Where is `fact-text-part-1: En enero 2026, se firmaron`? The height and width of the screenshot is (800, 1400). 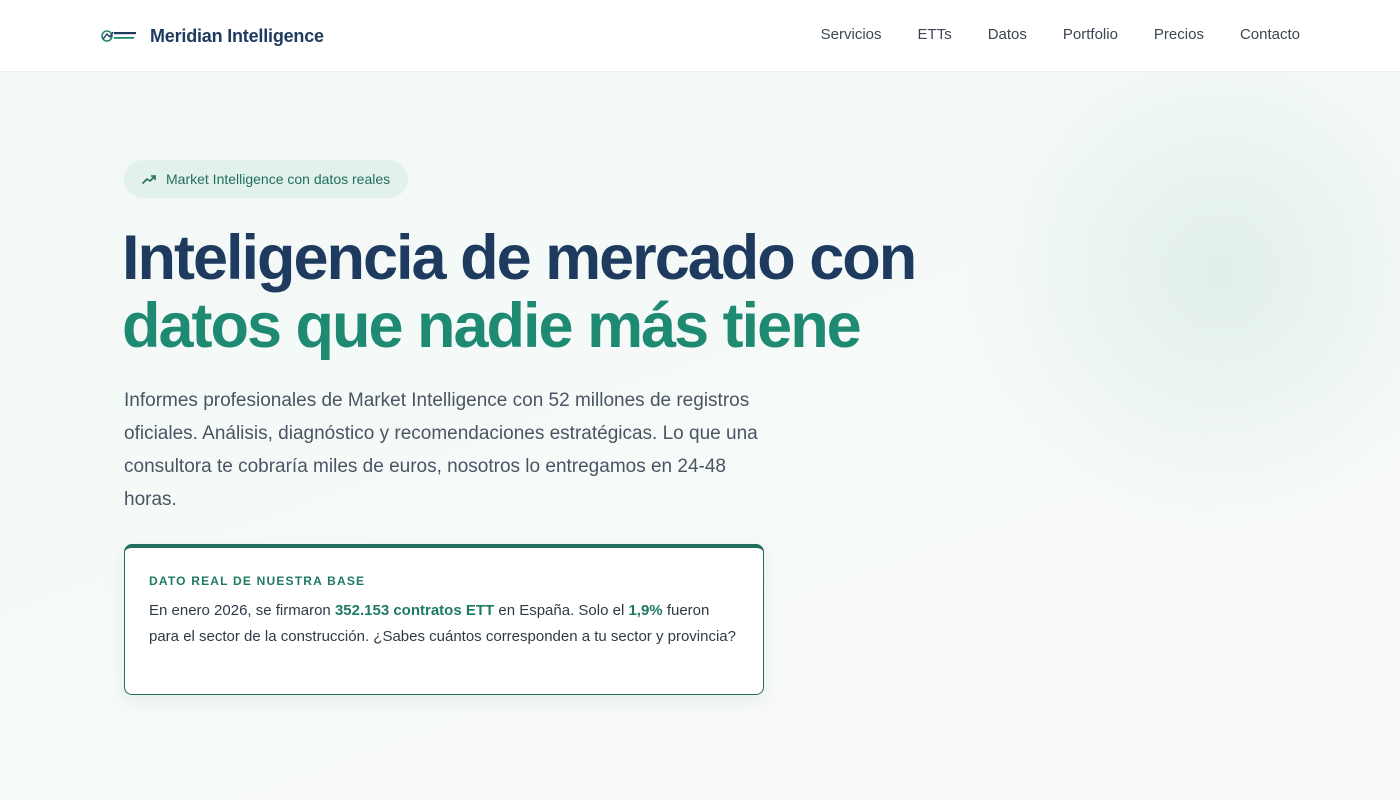
fact-text-part-1: En enero 2026, se firmaron is located at coordinates (242, 610).